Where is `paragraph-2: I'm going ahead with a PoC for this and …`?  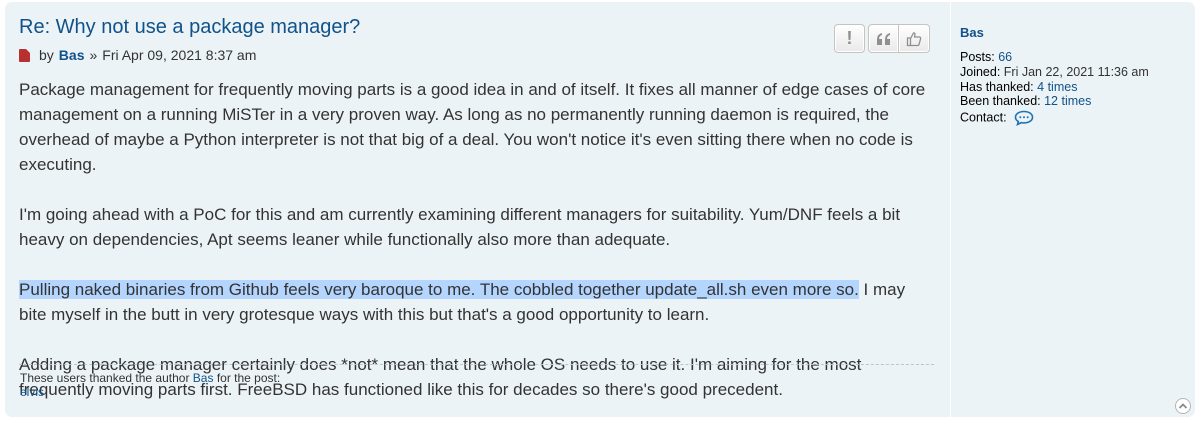
paragraph-2: I'm going ahead with a PoC for this and … is located at coordinates (460, 227).